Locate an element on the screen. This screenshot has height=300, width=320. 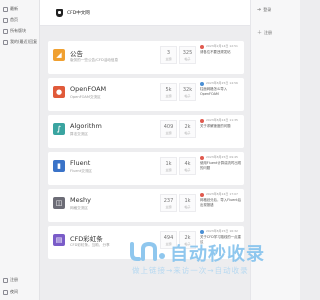
post-count: 2k 帖子 is located at coordinates (187, 129).